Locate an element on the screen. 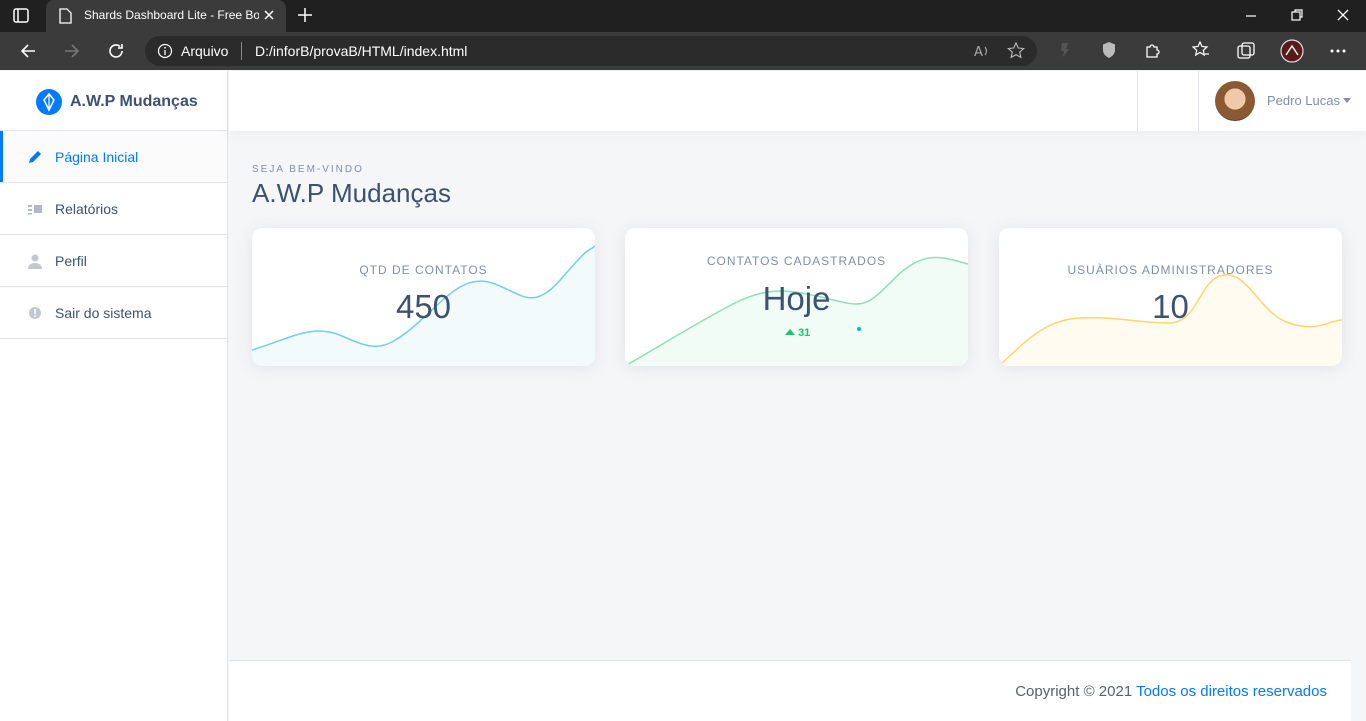 This screenshot has height=721, width=1366. list-icon is located at coordinates (35, 209).